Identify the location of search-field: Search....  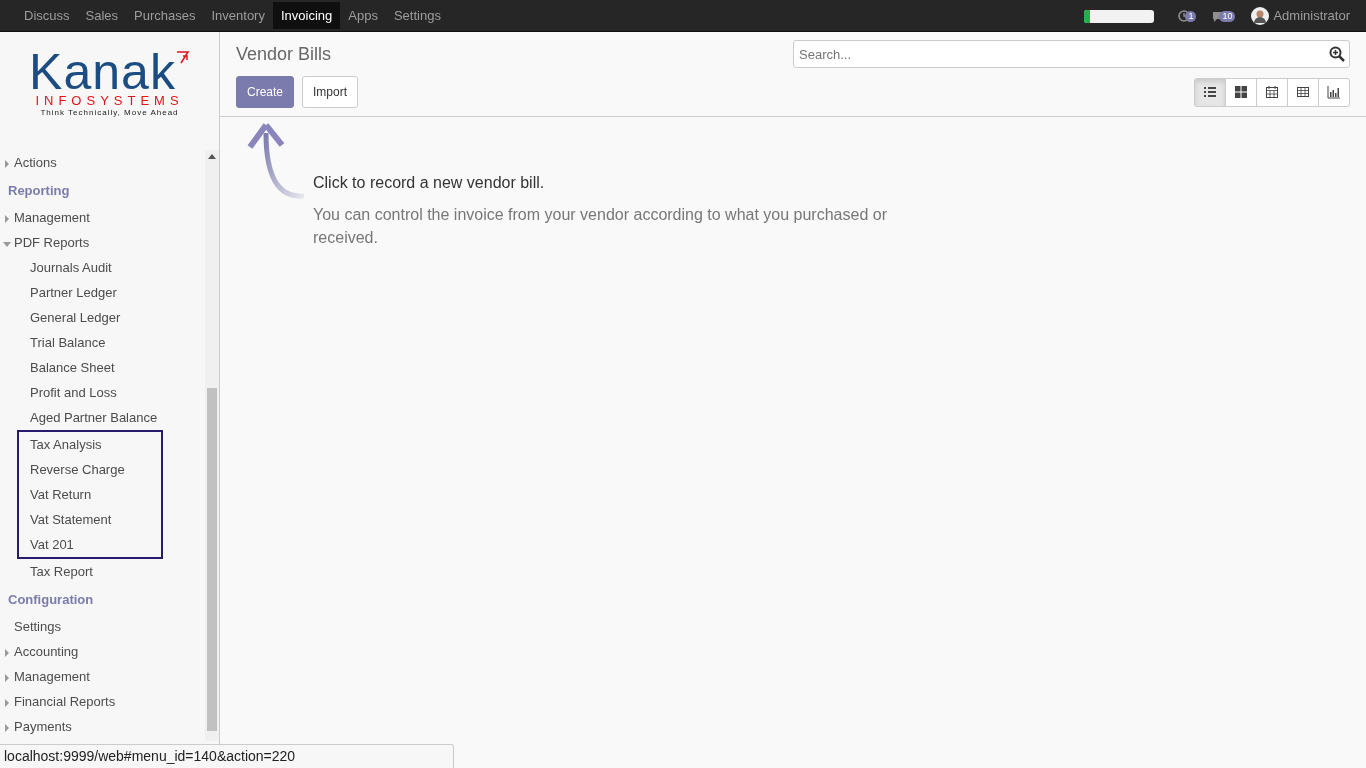
(1071, 54).